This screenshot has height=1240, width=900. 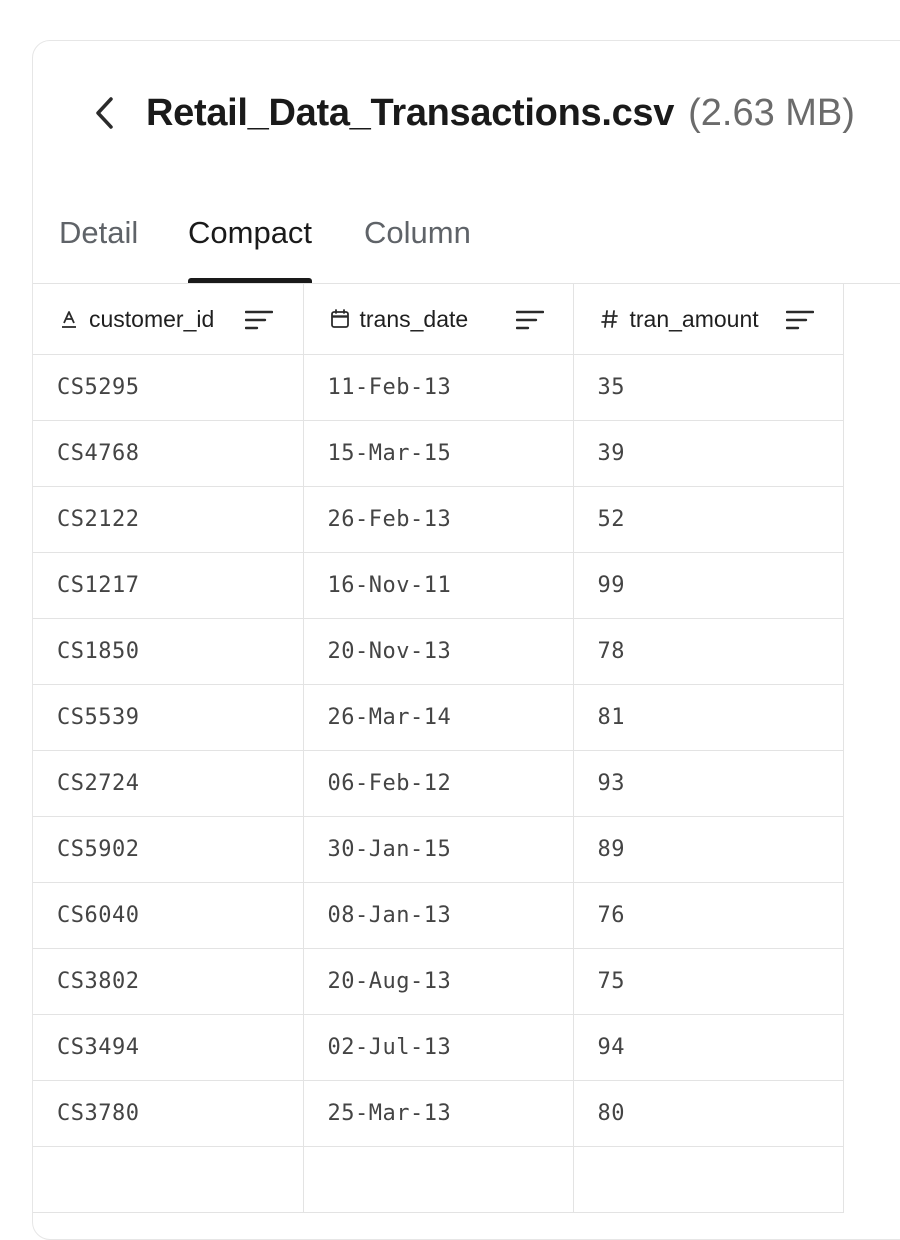 I want to click on table-header-row: customer_id trans_date tran_amount, so click(x=438, y=319).